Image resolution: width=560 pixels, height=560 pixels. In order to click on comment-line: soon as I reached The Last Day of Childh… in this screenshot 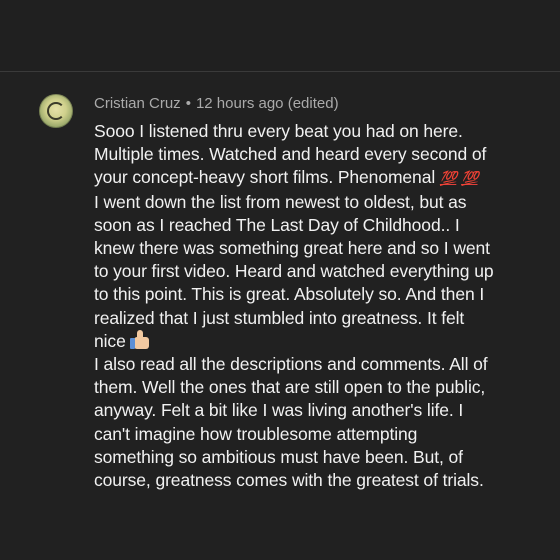, I will do `click(277, 224)`.